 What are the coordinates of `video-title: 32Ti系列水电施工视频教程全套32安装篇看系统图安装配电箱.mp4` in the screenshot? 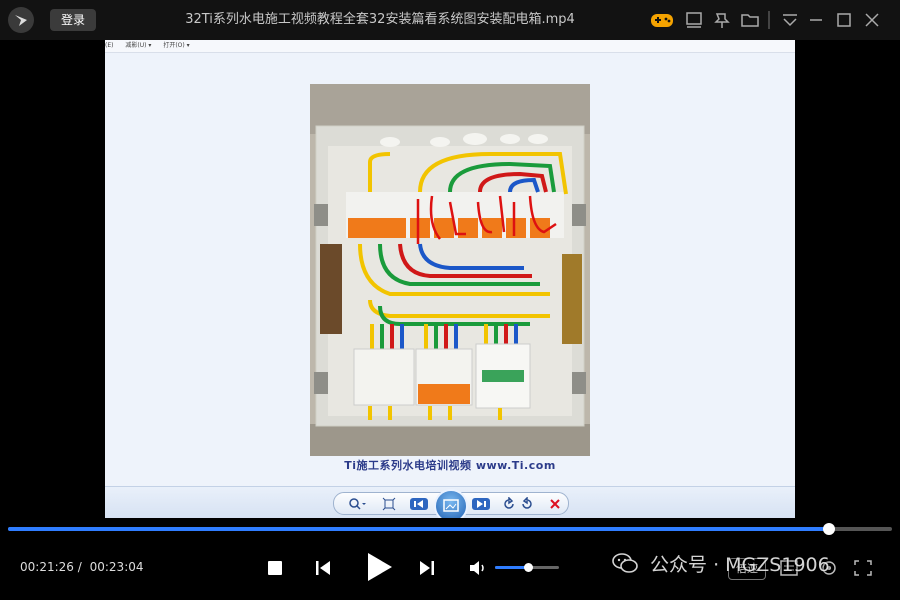 It's located at (380, 19).